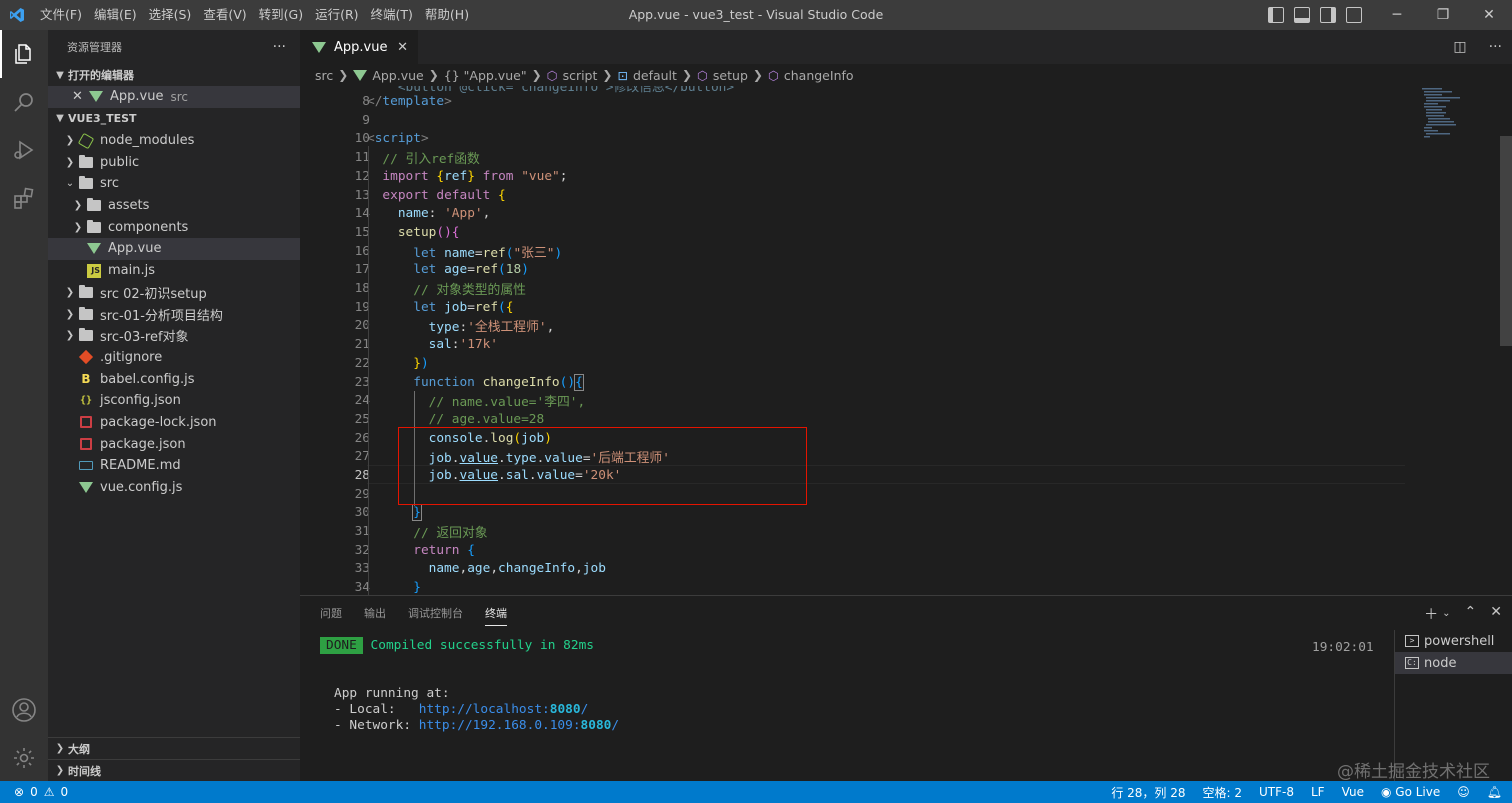  I want to click on menu-view: 查看(V), so click(224, 15).